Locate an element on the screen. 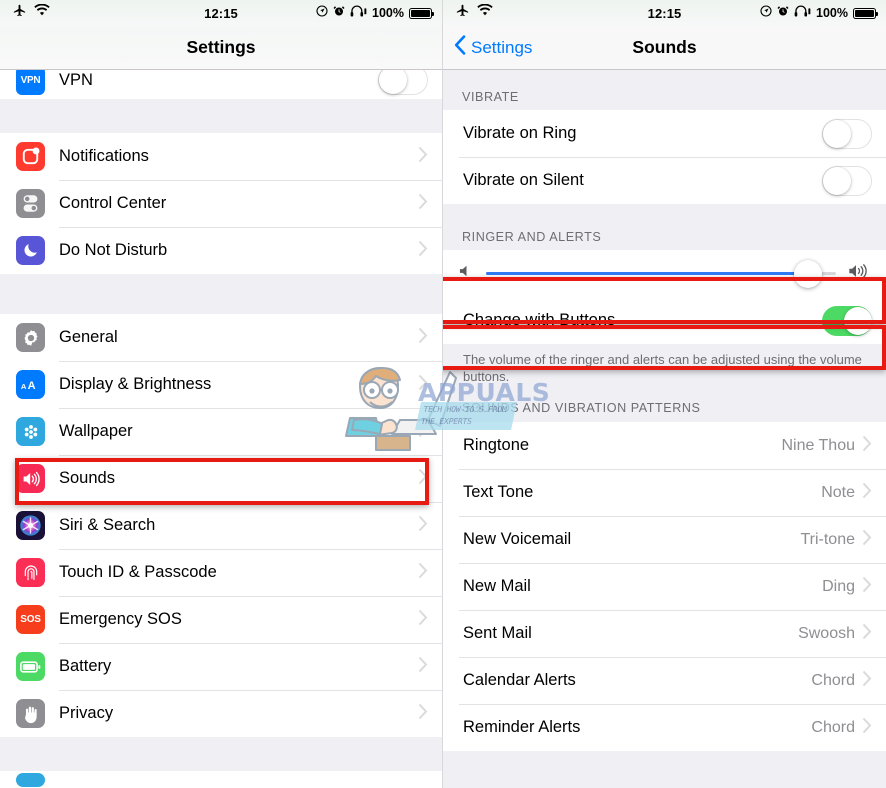  row-sent-mail: Sent Mail Swoosh is located at coordinates (664, 634).